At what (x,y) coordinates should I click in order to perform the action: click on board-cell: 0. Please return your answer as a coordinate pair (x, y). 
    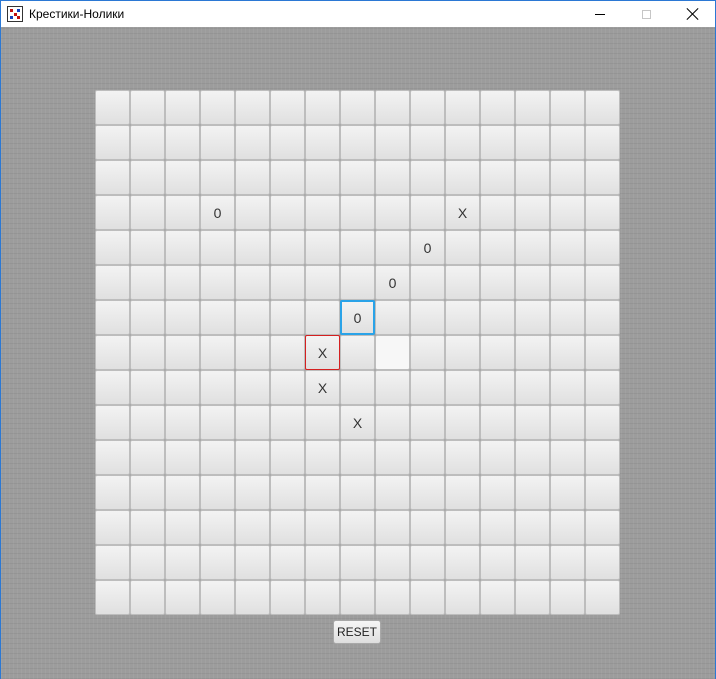
    Looking at the image, I should click on (357, 317).